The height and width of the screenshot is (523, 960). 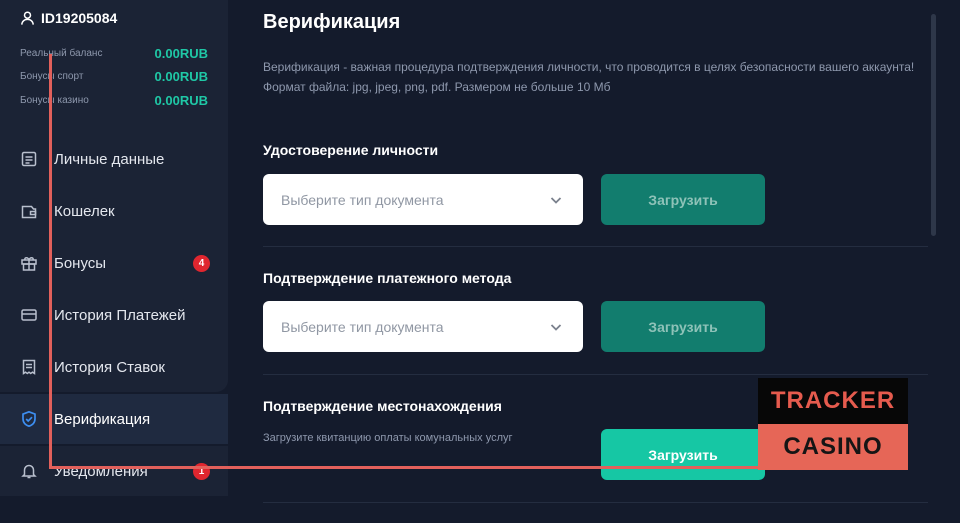 I want to click on sidebar-item-personal-data: Личные данные, so click(x=114, y=159).